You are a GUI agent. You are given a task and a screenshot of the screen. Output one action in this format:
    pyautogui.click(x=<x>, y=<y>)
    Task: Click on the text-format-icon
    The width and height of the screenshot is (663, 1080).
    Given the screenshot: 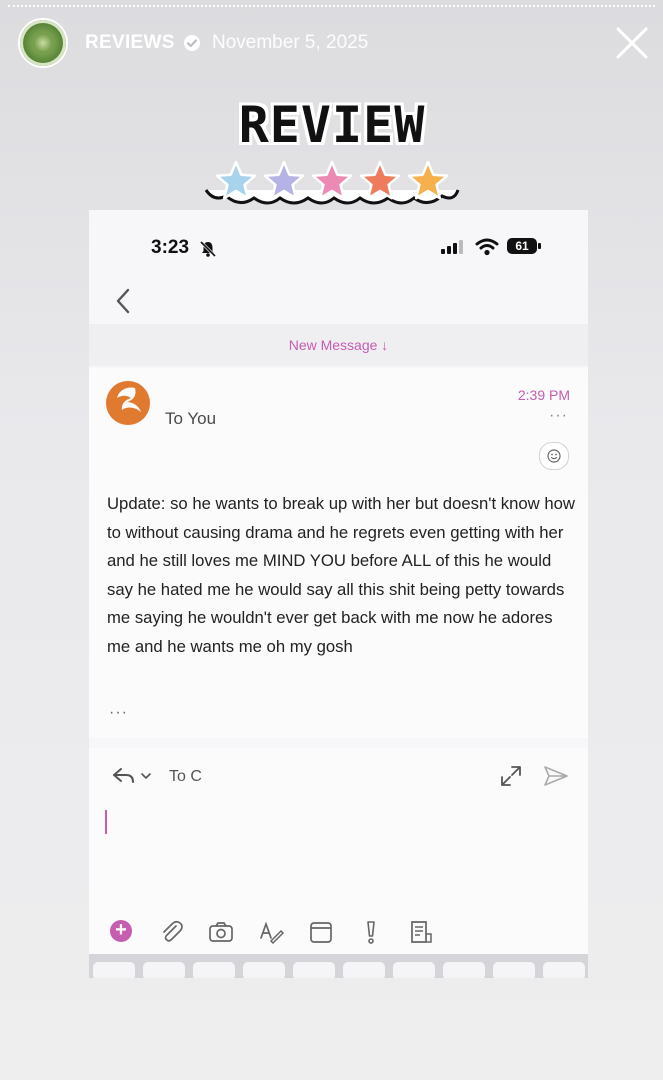 What is the action you would take?
    pyautogui.click(x=271, y=932)
    